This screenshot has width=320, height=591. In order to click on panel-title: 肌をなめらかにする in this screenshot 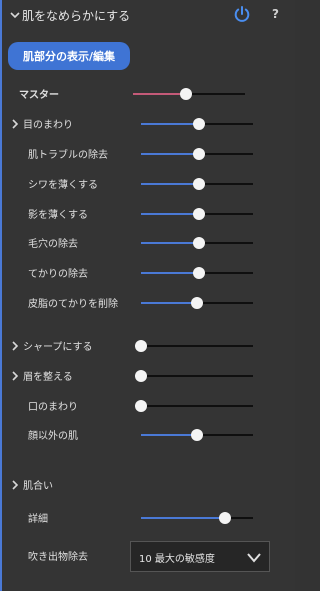, I will do `click(76, 16)`.